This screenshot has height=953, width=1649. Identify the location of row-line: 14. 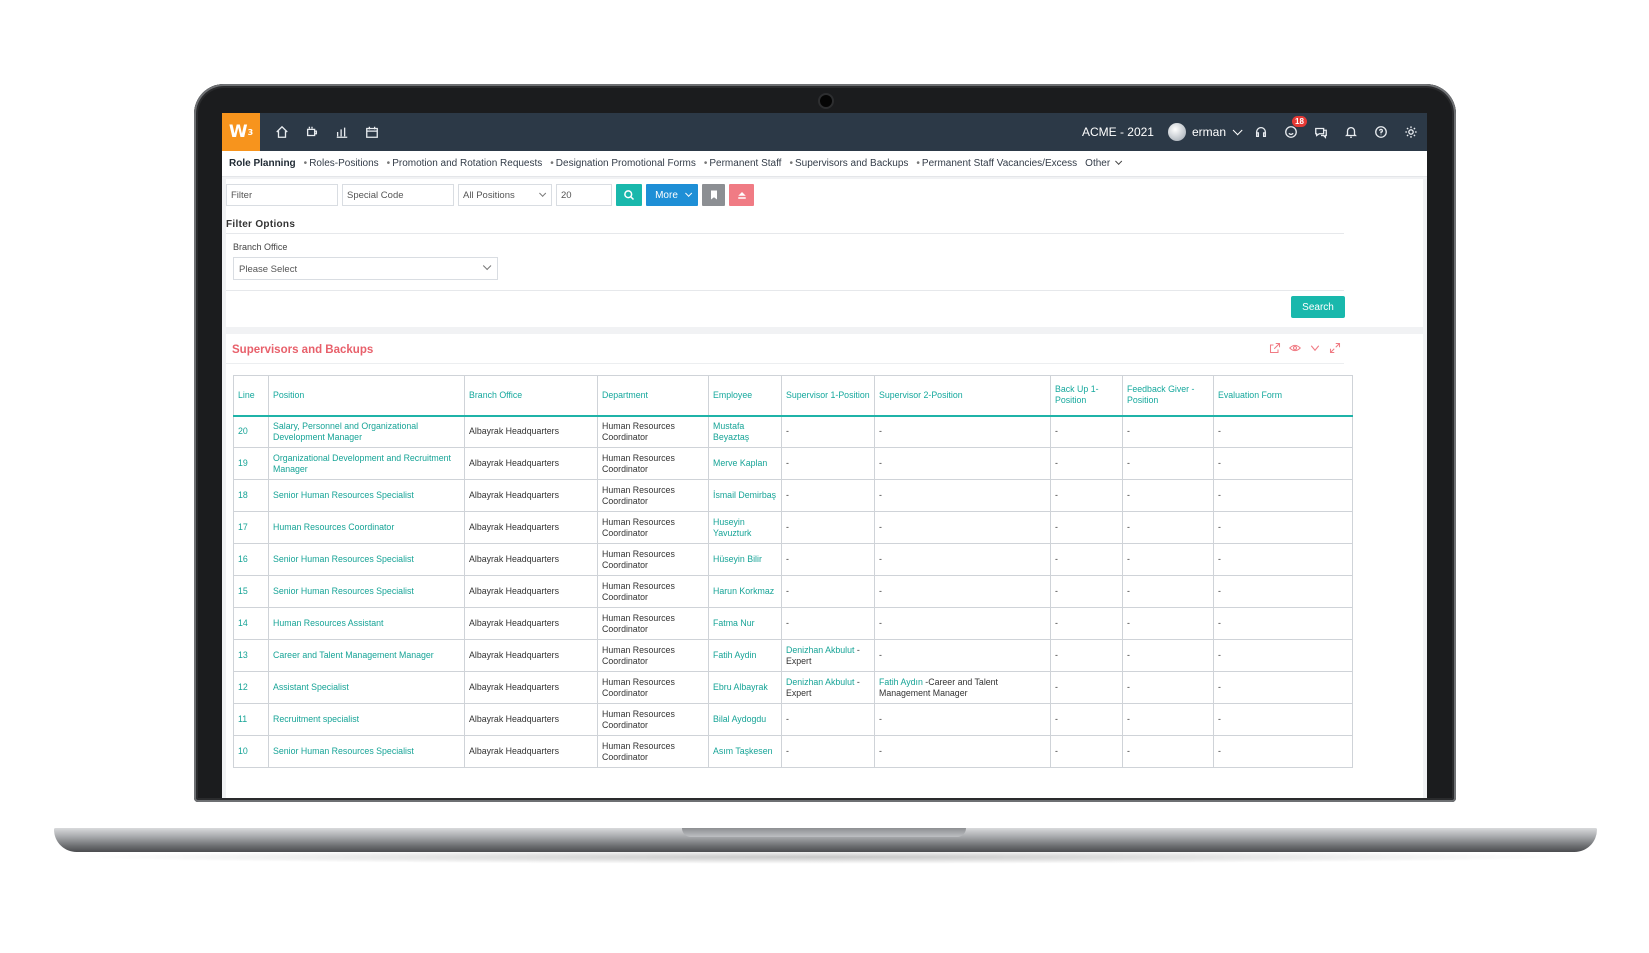
(251, 623).